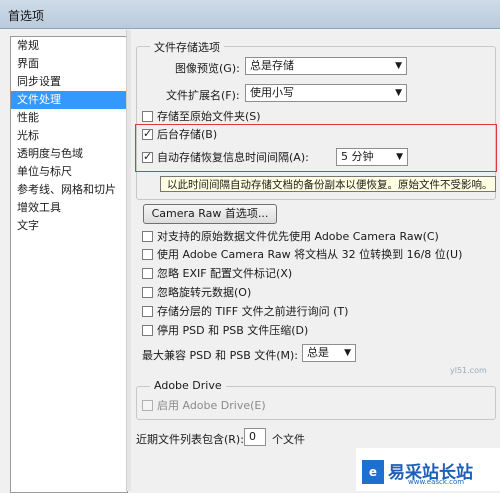  I want to click on watermark-logo-icon: e, so click(373, 472).